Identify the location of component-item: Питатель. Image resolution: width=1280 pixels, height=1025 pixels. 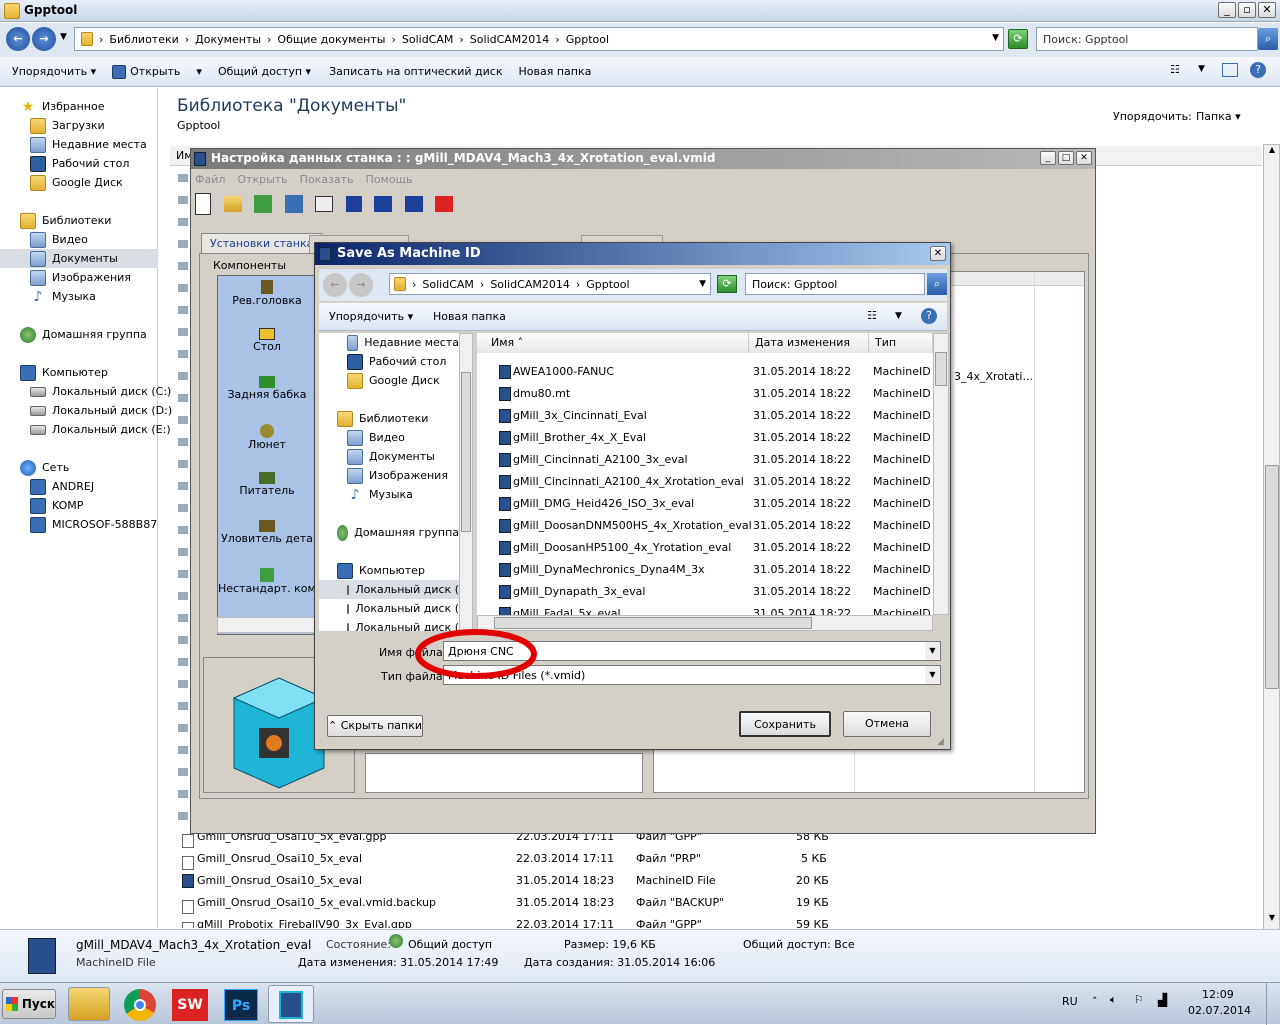
(267, 492).